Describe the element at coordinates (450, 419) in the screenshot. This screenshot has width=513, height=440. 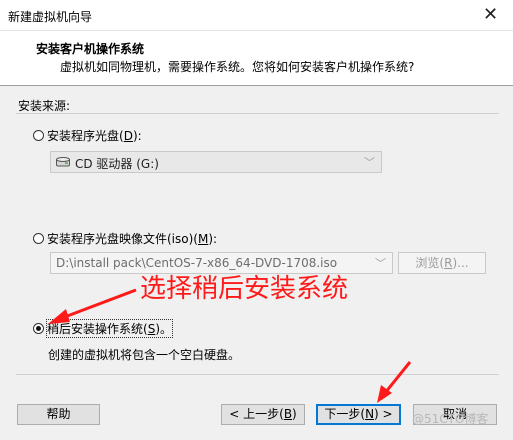
I see `watermark: @51CTO博客` at that location.